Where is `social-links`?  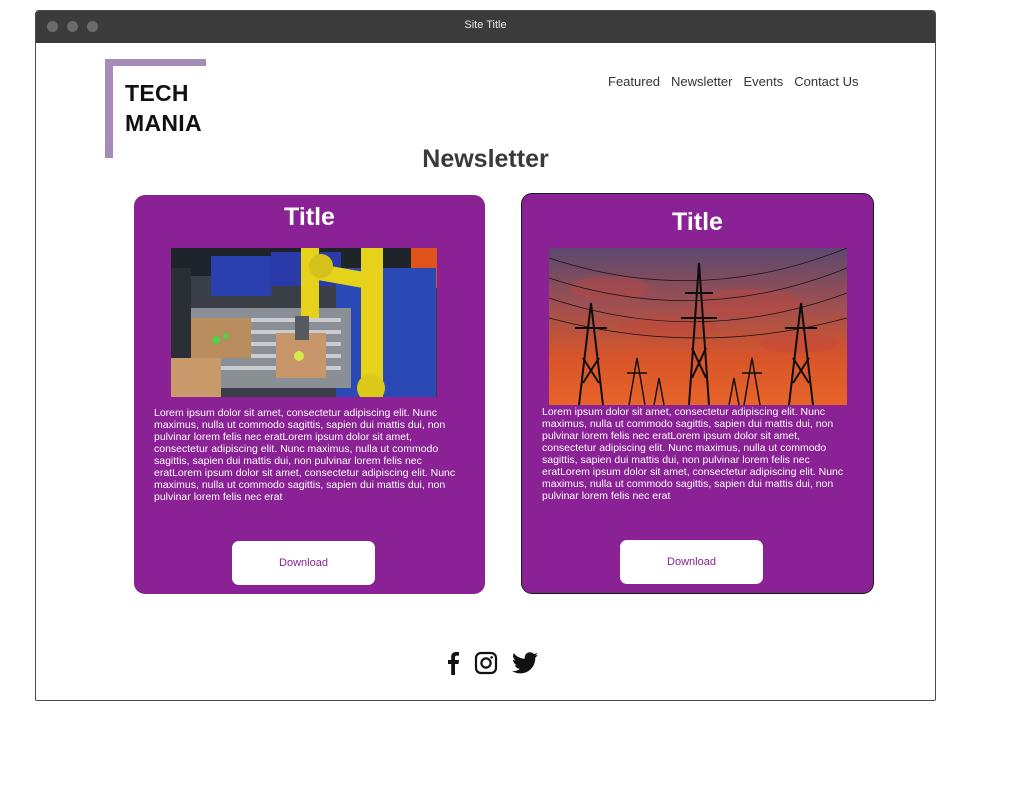
social-links is located at coordinates (492, 665).